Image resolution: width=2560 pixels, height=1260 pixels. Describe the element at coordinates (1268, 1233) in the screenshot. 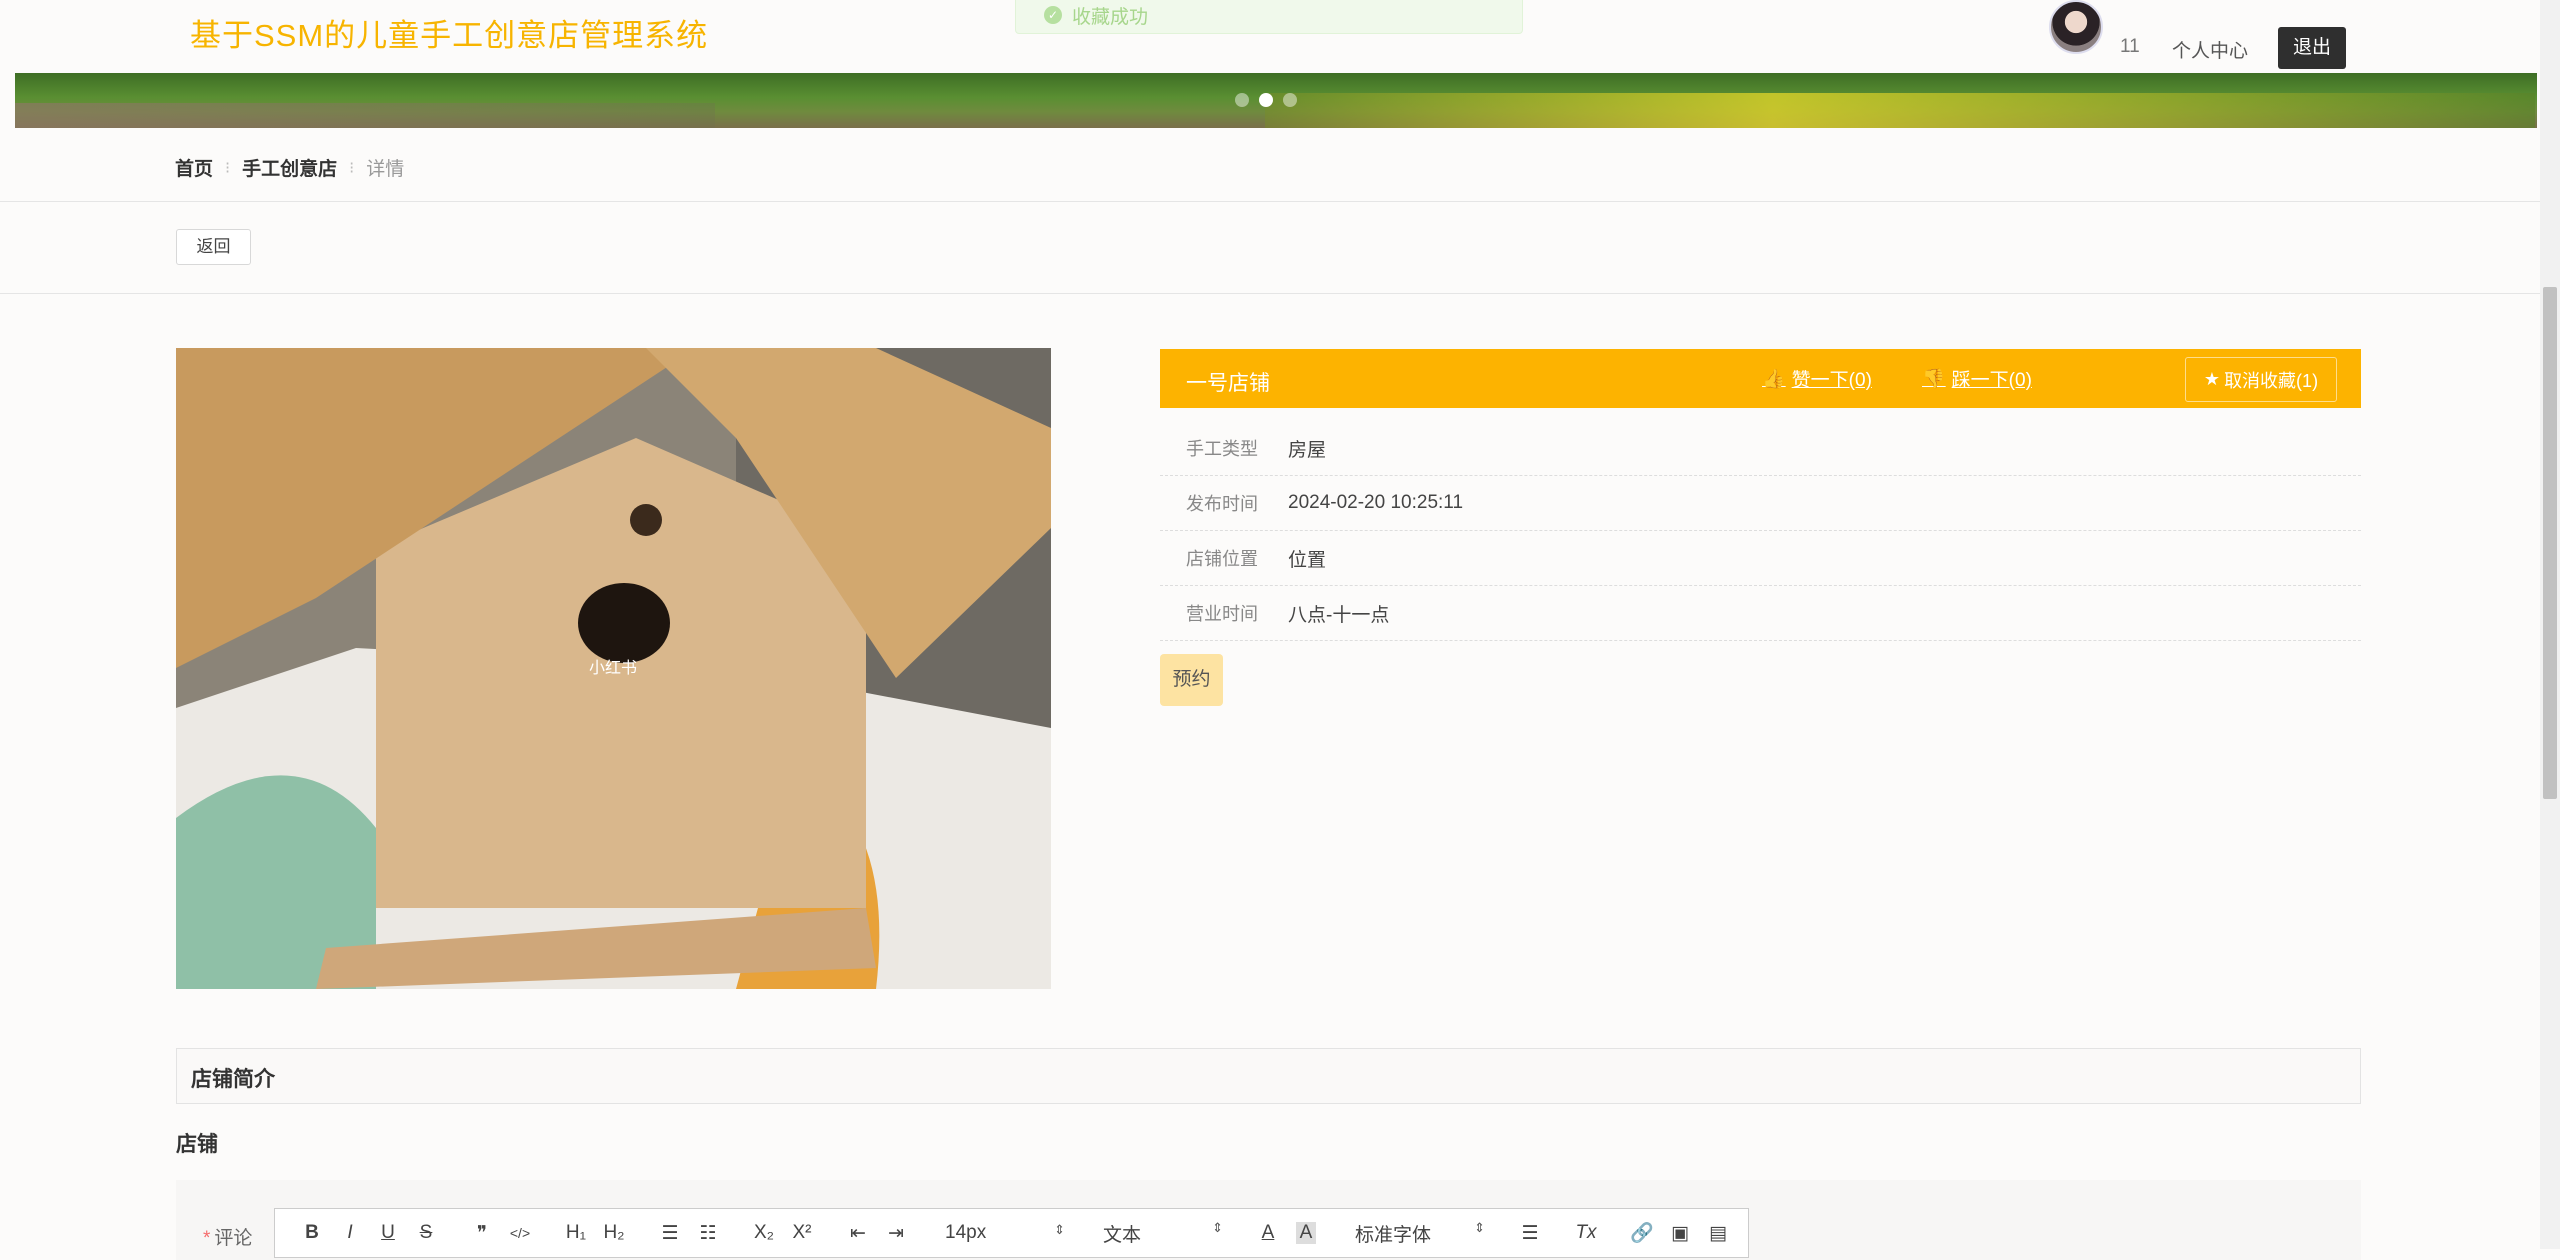

I see `text-color-icon: A` at that location.